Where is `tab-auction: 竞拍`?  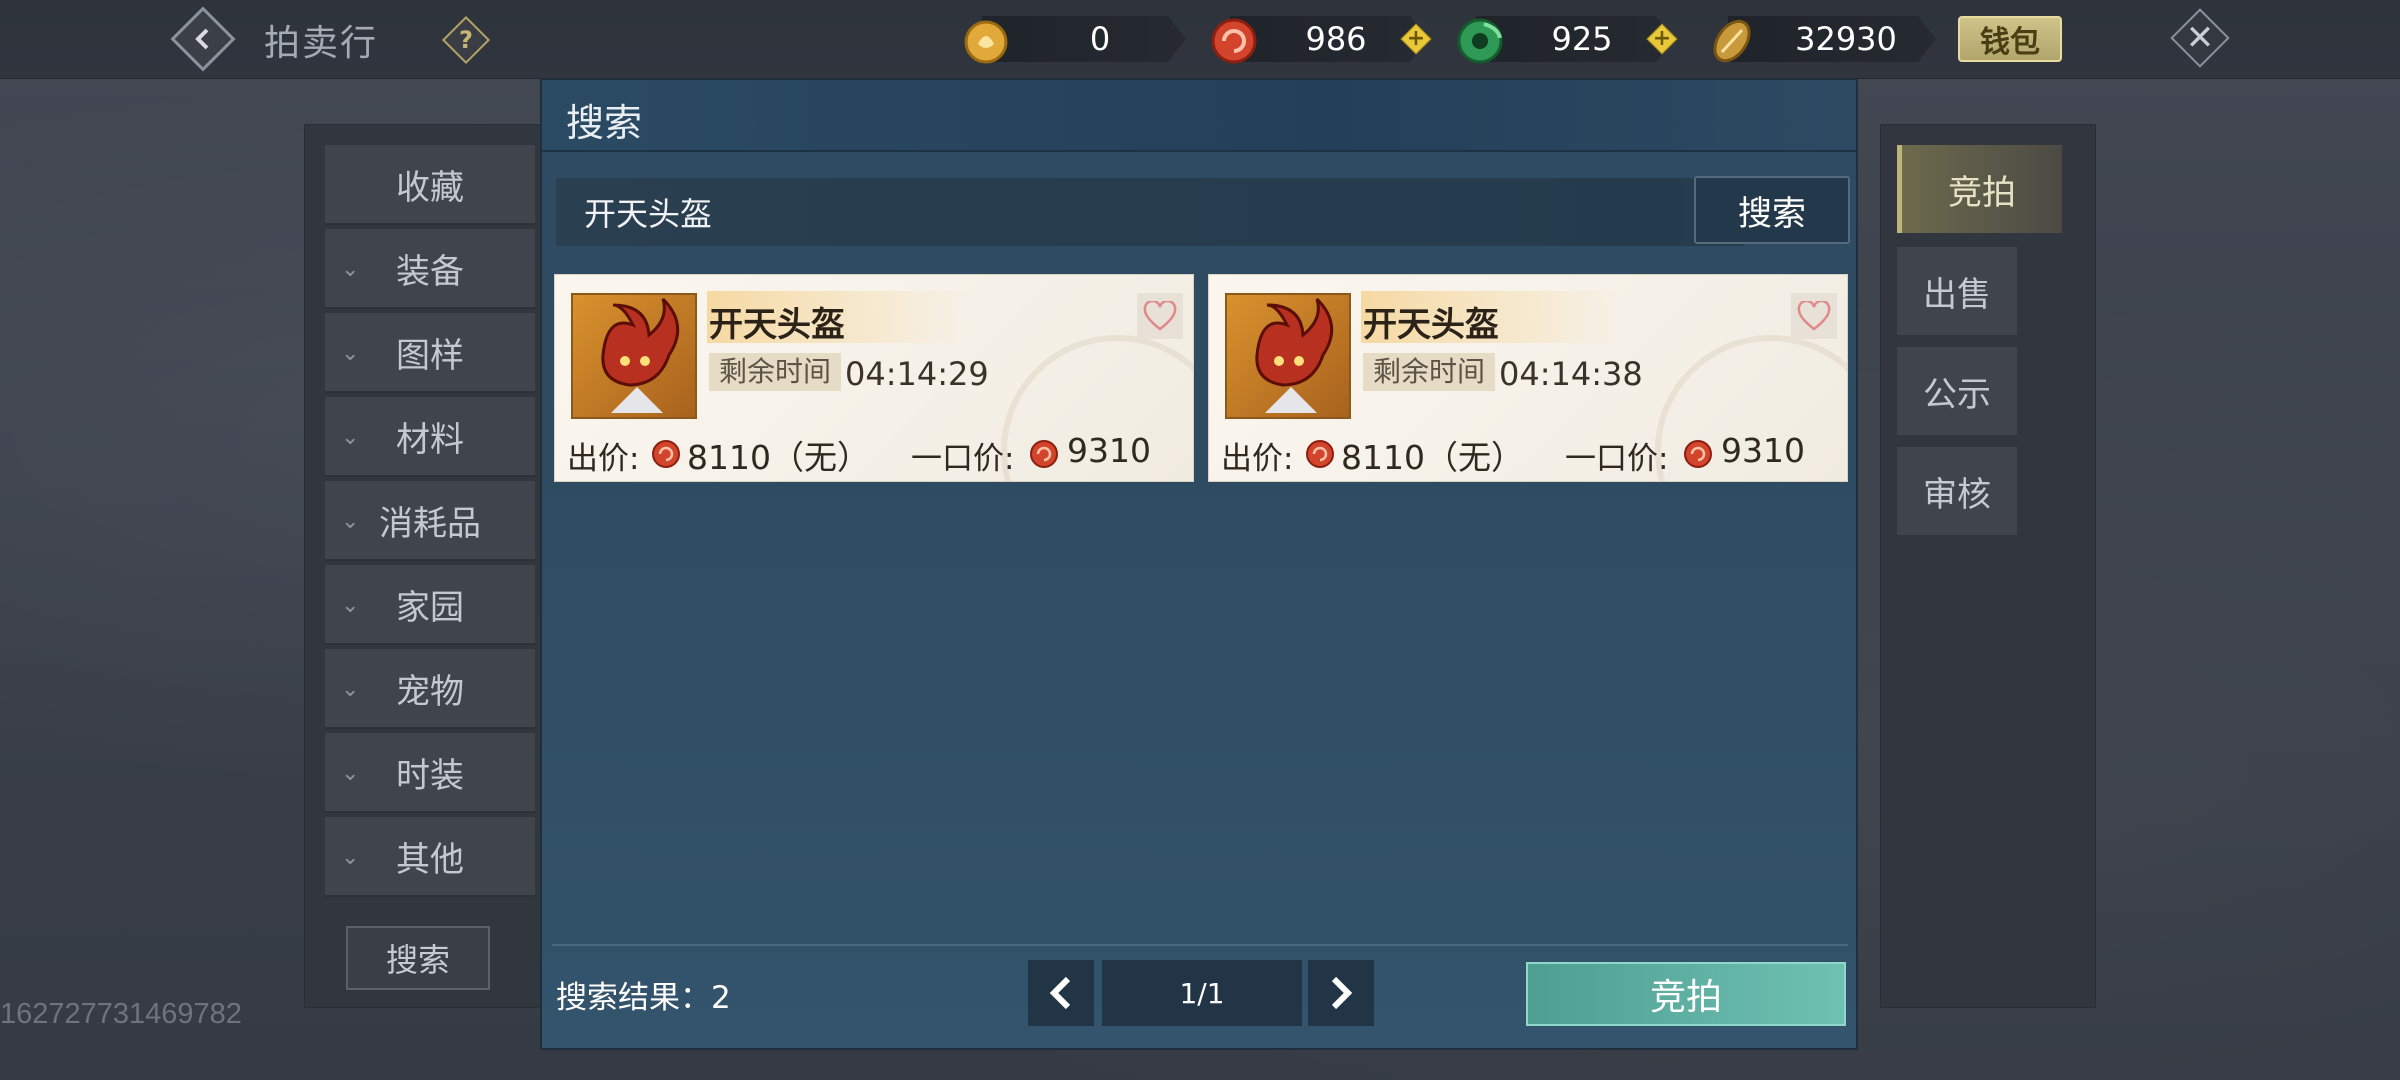 tab-auction: 竞拍 is located at coordinates (1979, 189).